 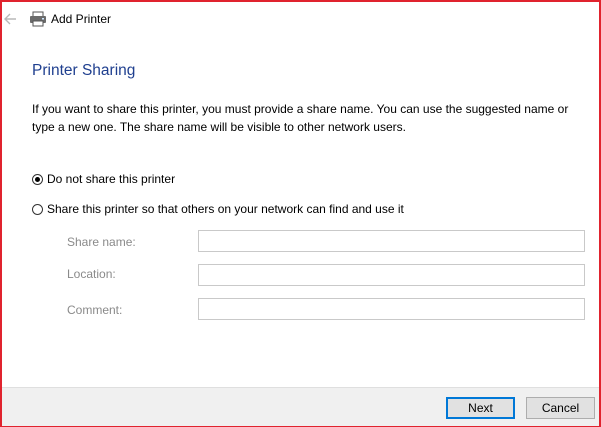 What do you see at coordinates (391, 309) in the screenshot?
I see `comment-input` at bounding box center [391, 309].